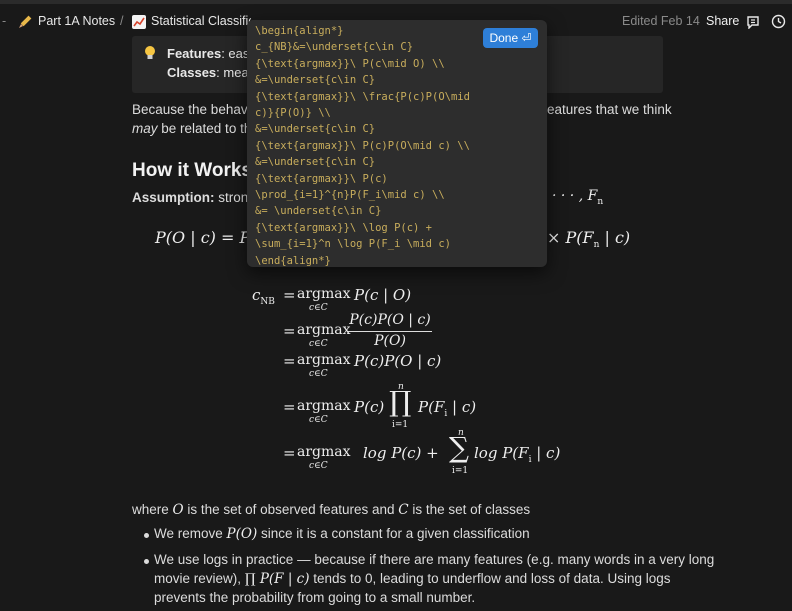 The height and width of the screenshot is (611, 792). I want to click on features-label: Features, so click(194, 53).